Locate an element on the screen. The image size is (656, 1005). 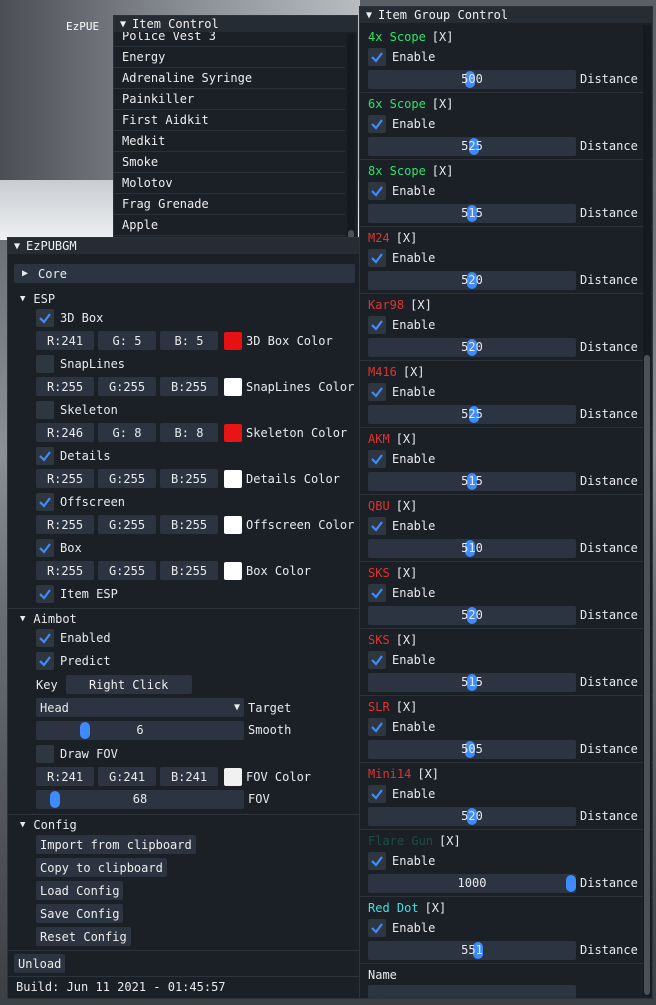
item-list-entry: Molotov is located at coordinates (229, 183).